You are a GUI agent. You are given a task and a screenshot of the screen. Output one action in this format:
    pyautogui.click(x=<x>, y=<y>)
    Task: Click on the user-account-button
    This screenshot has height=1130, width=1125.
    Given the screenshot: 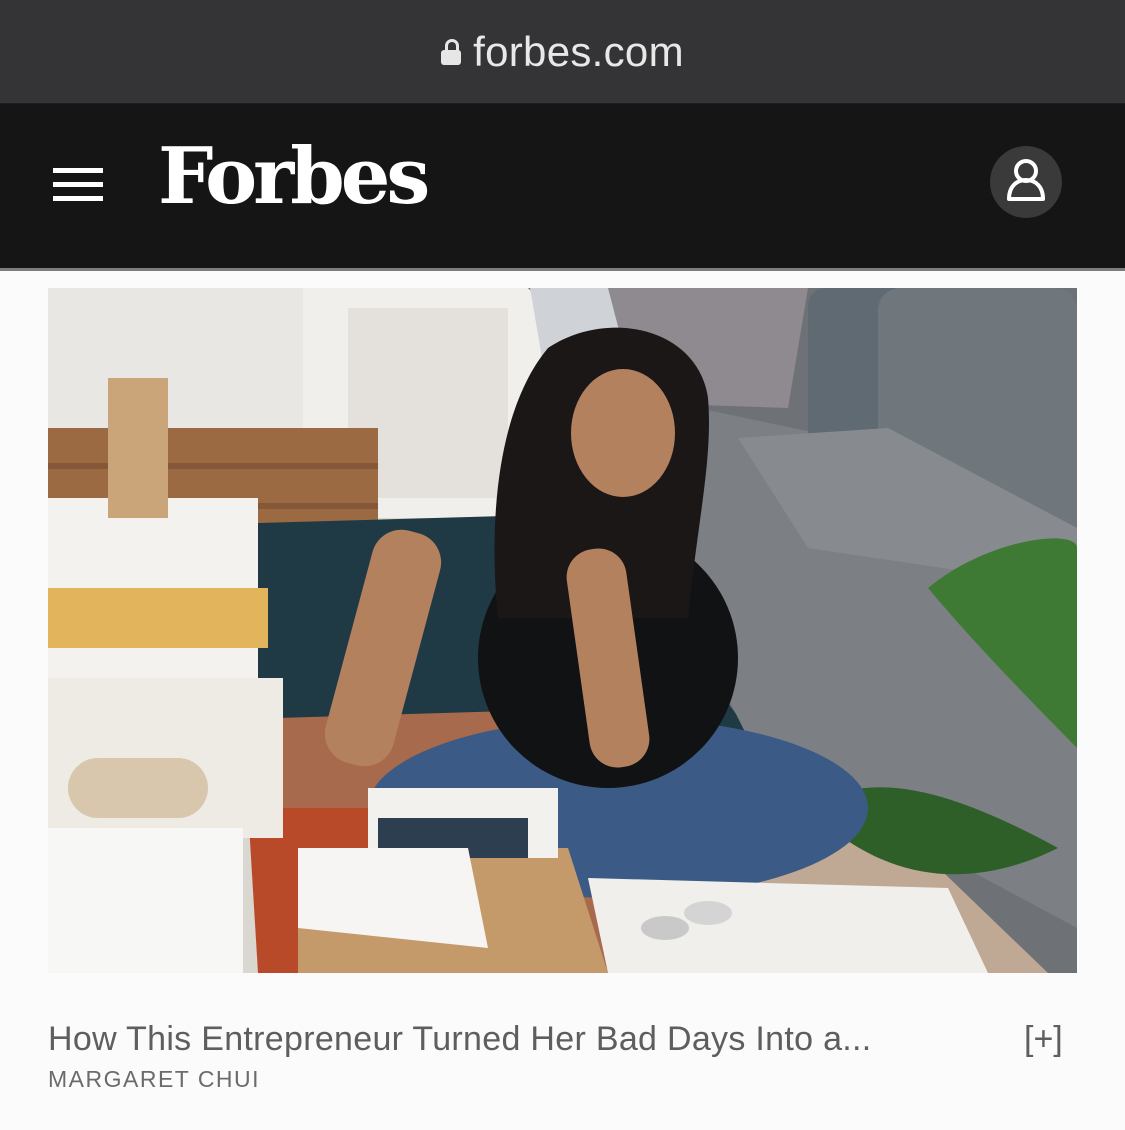 What is the action you would take?
    pyautogui.click(x=1026, y=182)
    